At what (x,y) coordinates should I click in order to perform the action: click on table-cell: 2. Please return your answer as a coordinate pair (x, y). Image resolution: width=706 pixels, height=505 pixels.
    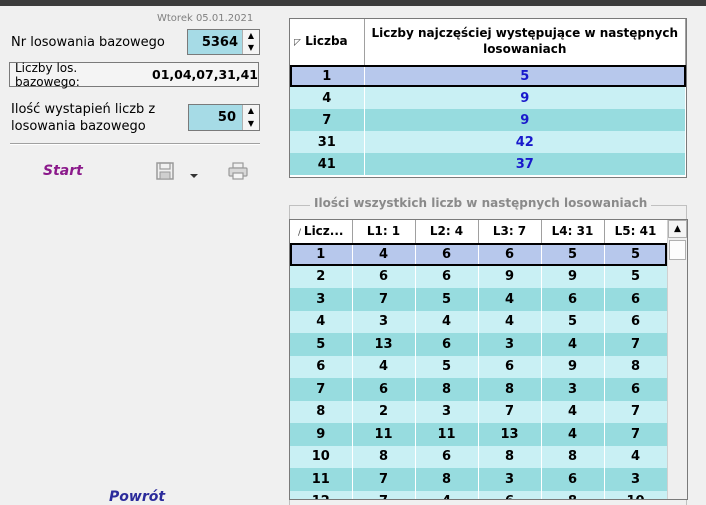
    Looking at the image, I should click on (384, 411).